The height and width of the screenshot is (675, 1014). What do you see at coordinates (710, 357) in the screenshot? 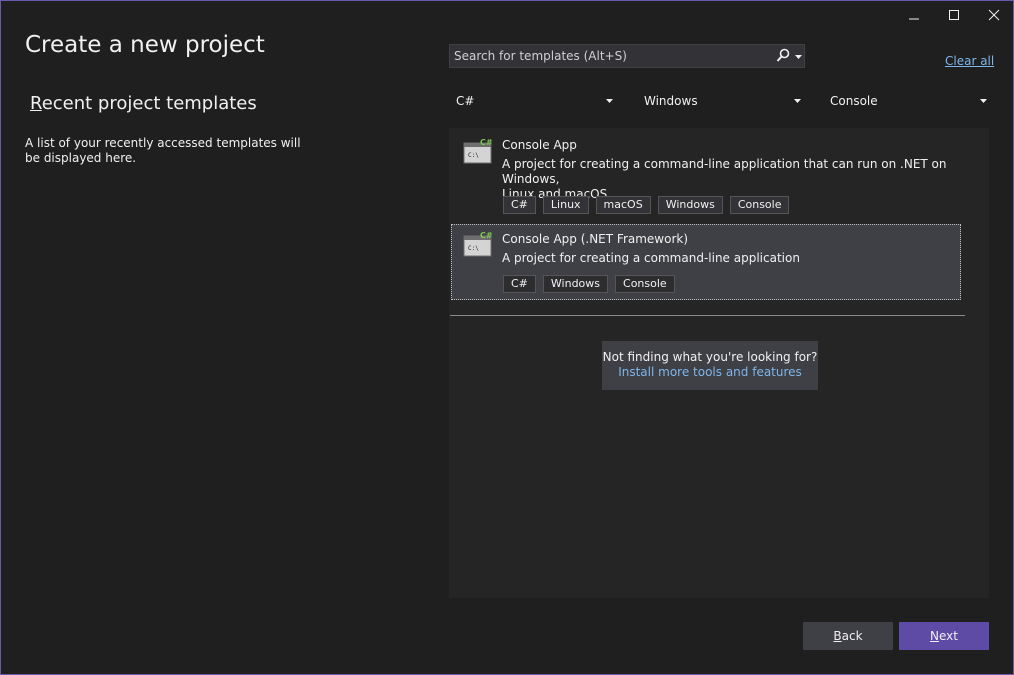
I see `not-finding-question: Not finding what you're looking for?` at bounding box center [710, 357].